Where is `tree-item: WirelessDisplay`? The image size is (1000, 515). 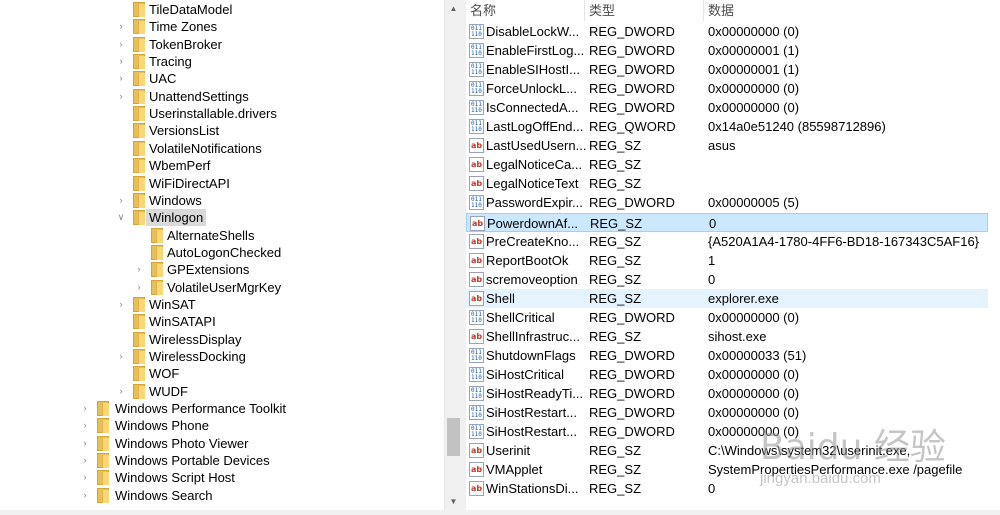
tree-item: WirelessDisplay is located at coordinates (222, 339).